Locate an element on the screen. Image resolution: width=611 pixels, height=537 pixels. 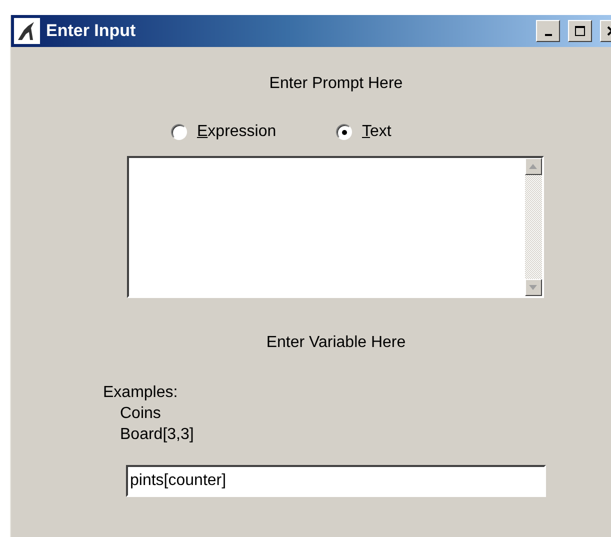
window-title: Enter Input is located at coordinates (91, 31).